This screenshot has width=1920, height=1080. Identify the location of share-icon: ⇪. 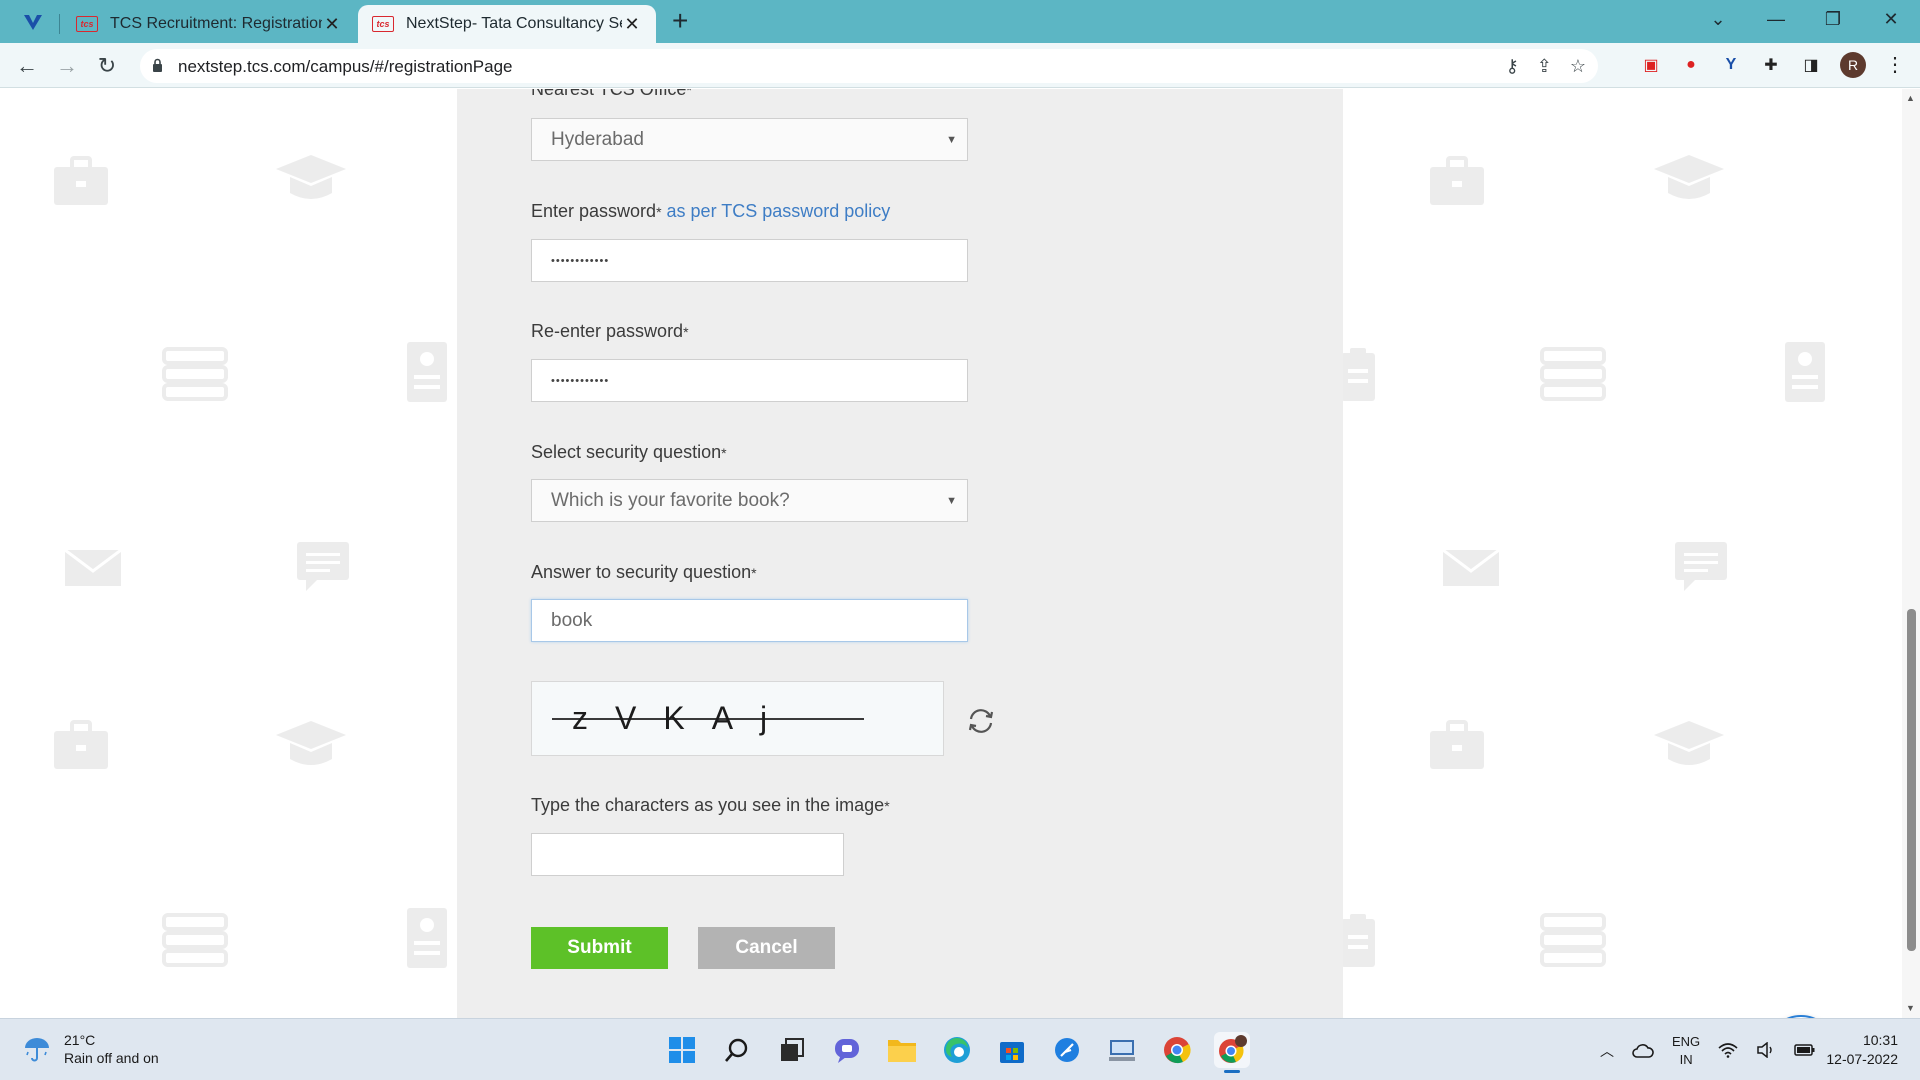
(1544, 66).